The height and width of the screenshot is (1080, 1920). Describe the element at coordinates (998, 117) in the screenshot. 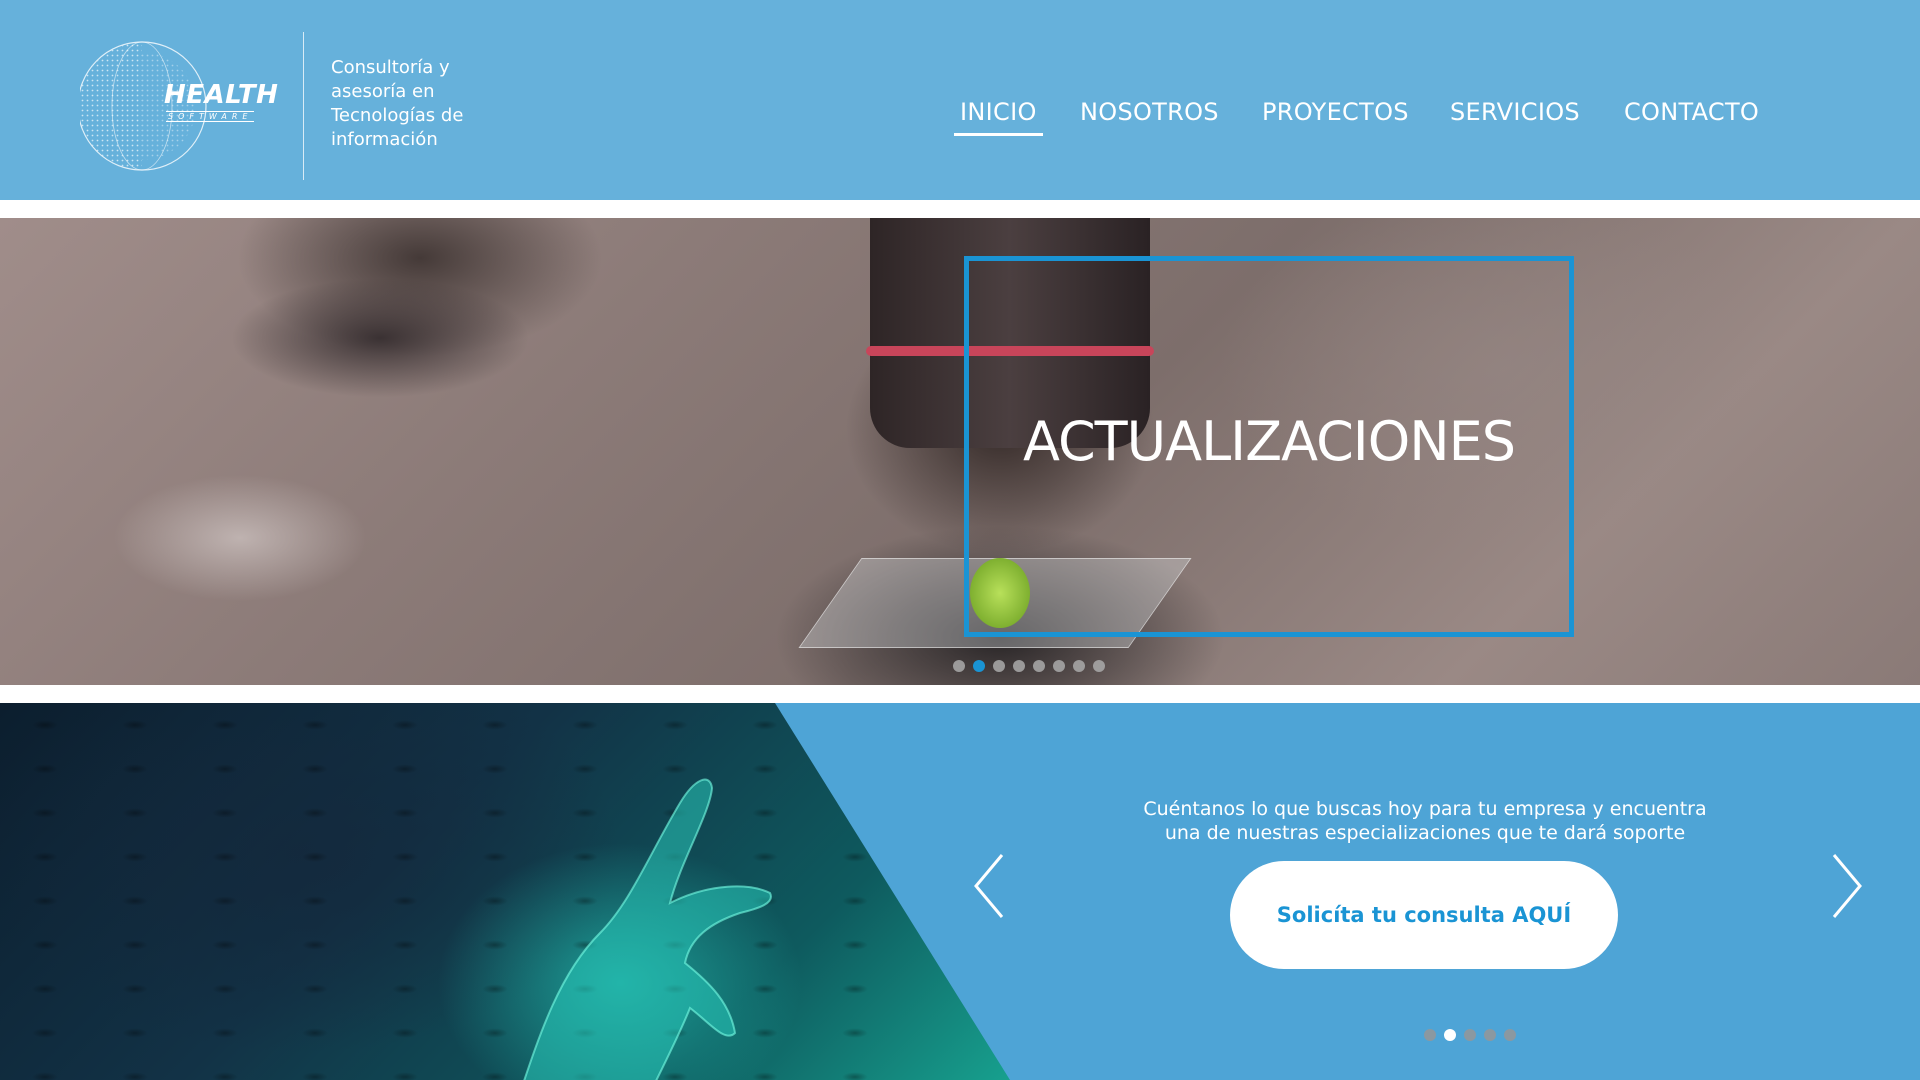

I see `nav-item-inicio: INICIO` at that location.